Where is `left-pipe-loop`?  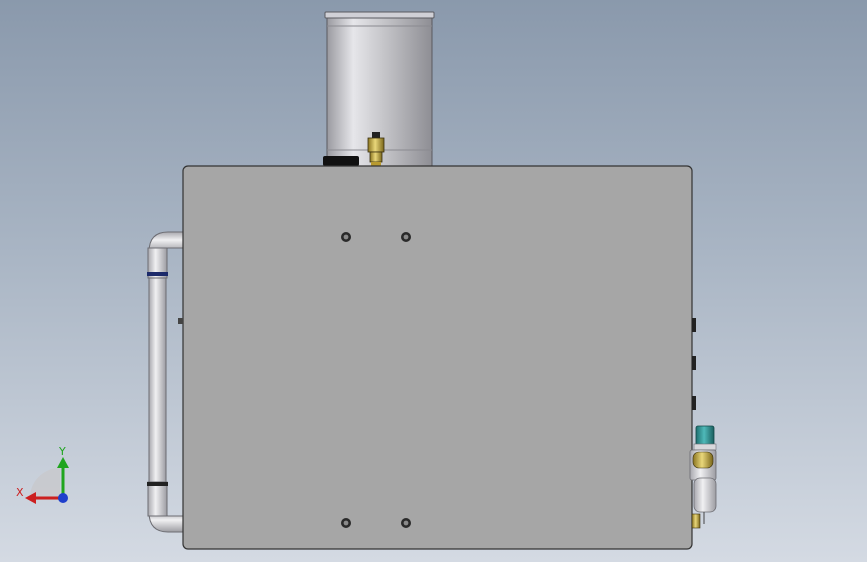 left-pipe-loop is located at coordinates (166, 382).